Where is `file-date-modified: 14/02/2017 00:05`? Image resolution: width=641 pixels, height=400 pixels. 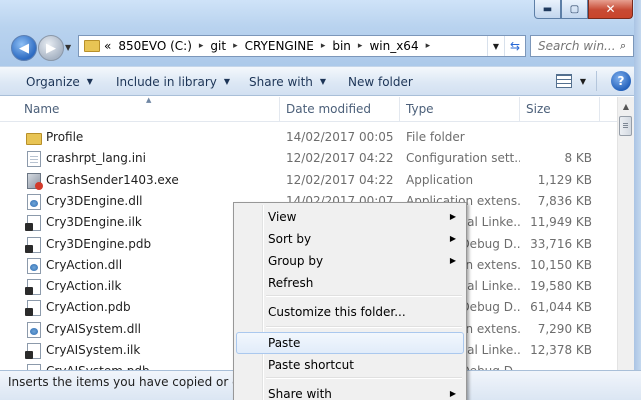
file-date-modified: 14/02/2017 00:05 is located at coordinates (340, 137).